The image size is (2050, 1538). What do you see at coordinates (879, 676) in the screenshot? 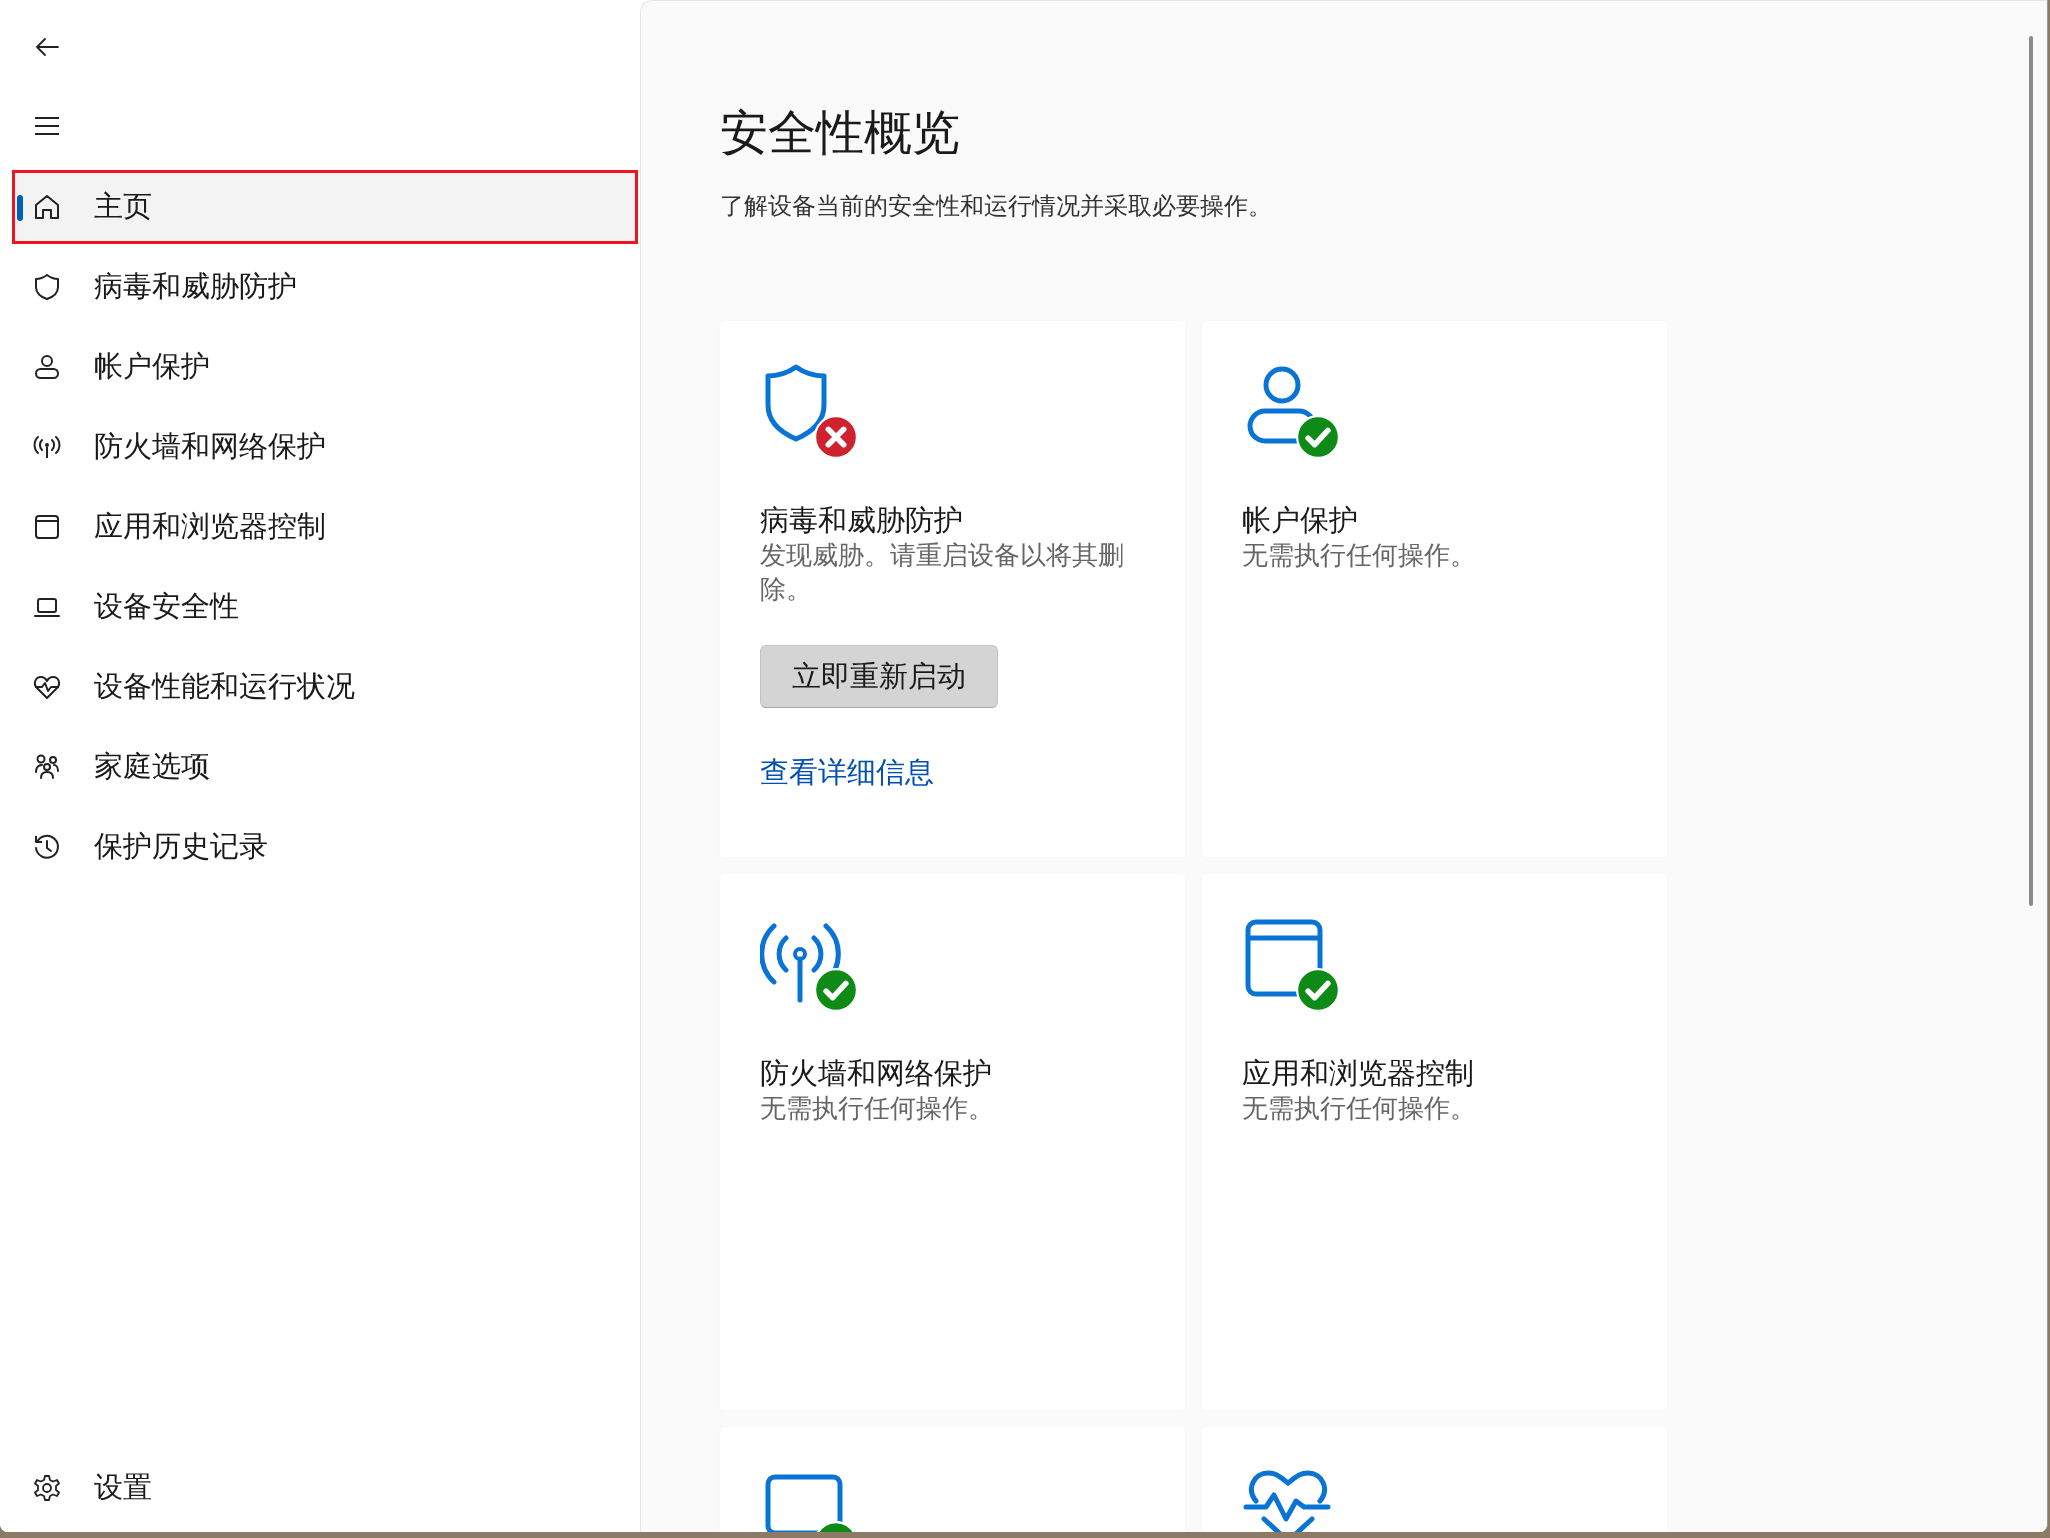
I see `restart-button: 立即重新启动` at bounding box center [879, 676].